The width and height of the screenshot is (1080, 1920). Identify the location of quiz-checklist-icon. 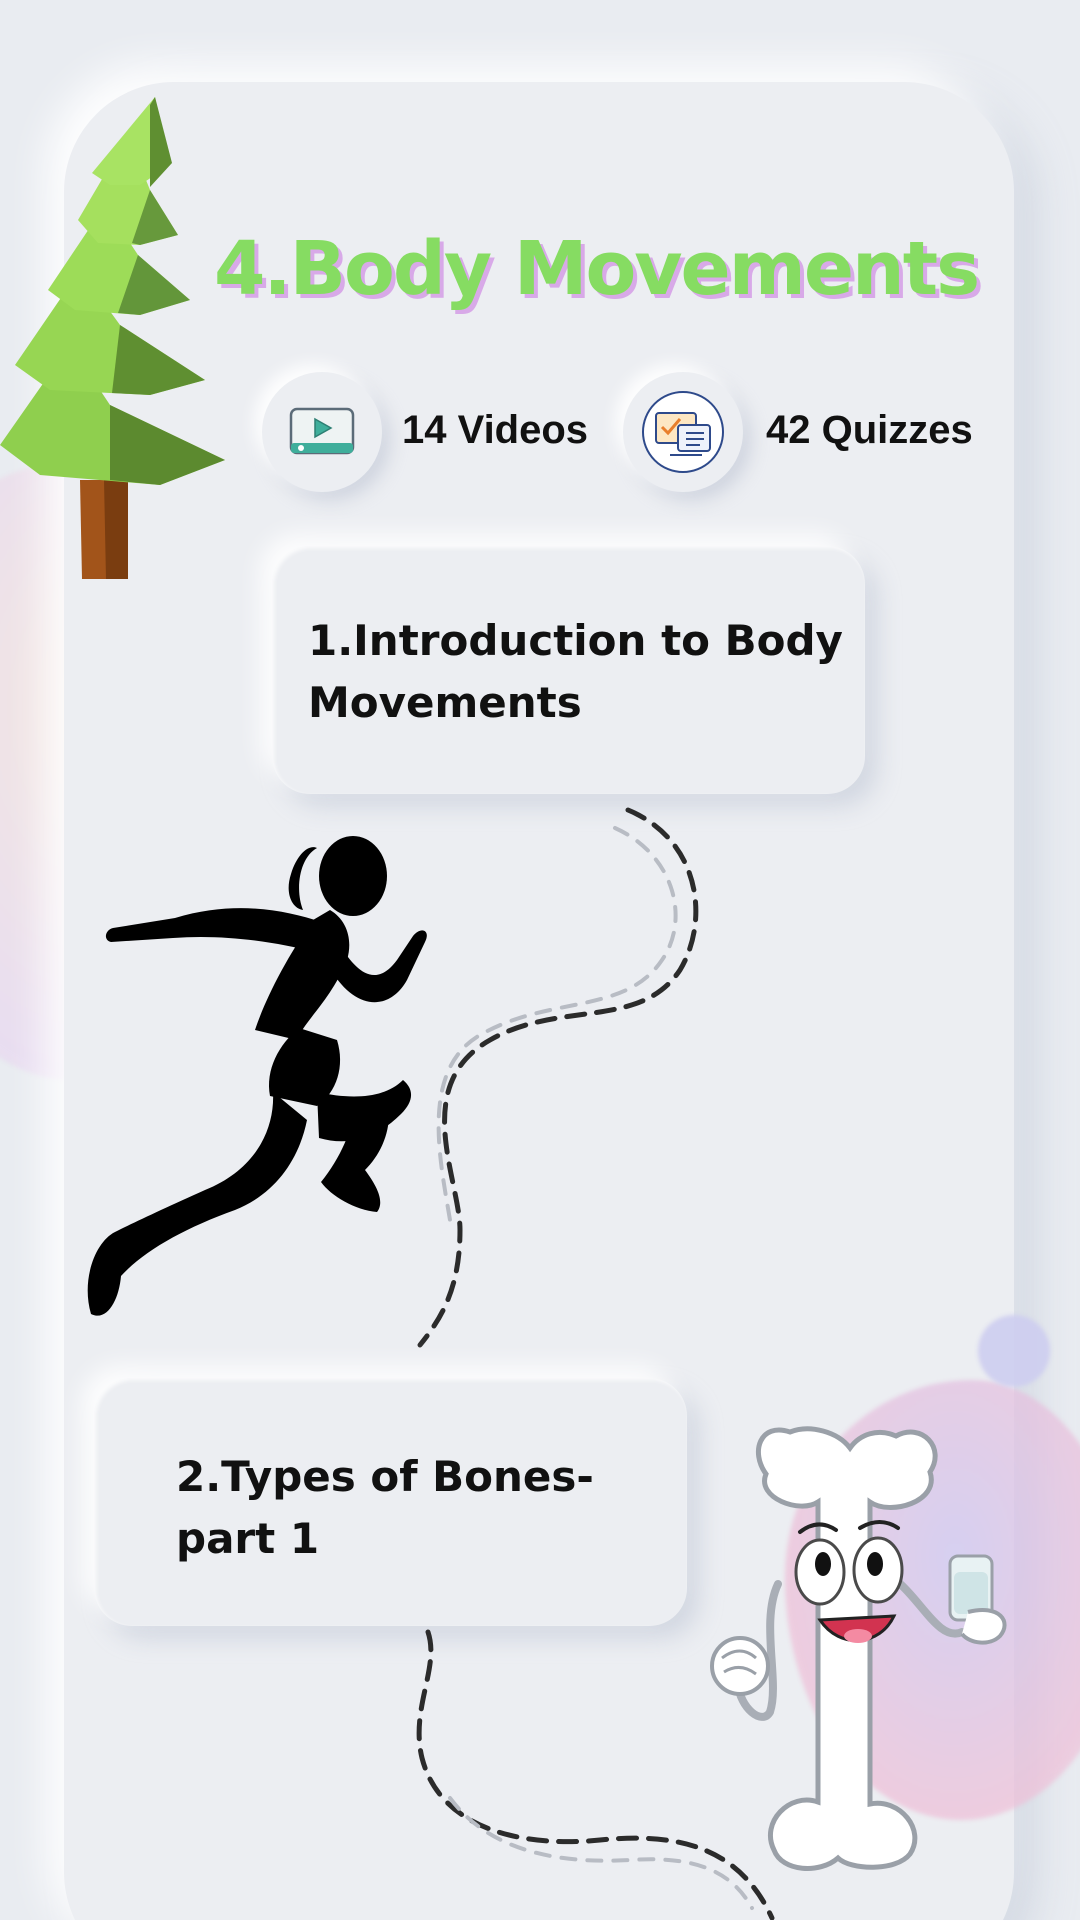
(683, 432).